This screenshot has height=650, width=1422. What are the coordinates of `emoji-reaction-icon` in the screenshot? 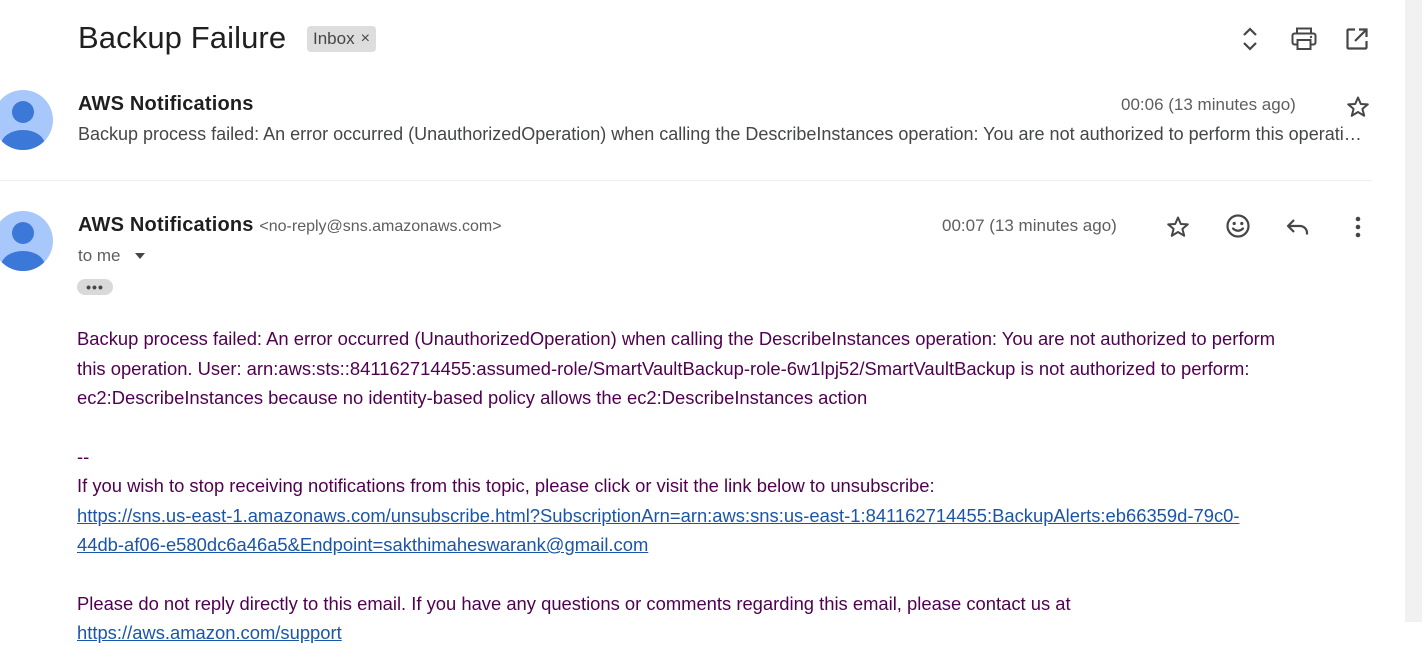 It's located at (1238, 226).